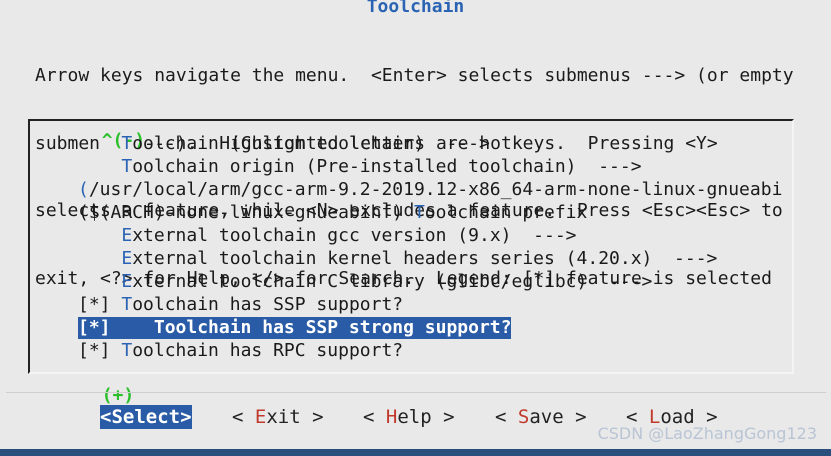  I want to click on window-bottom-edge, so click(415, 452).